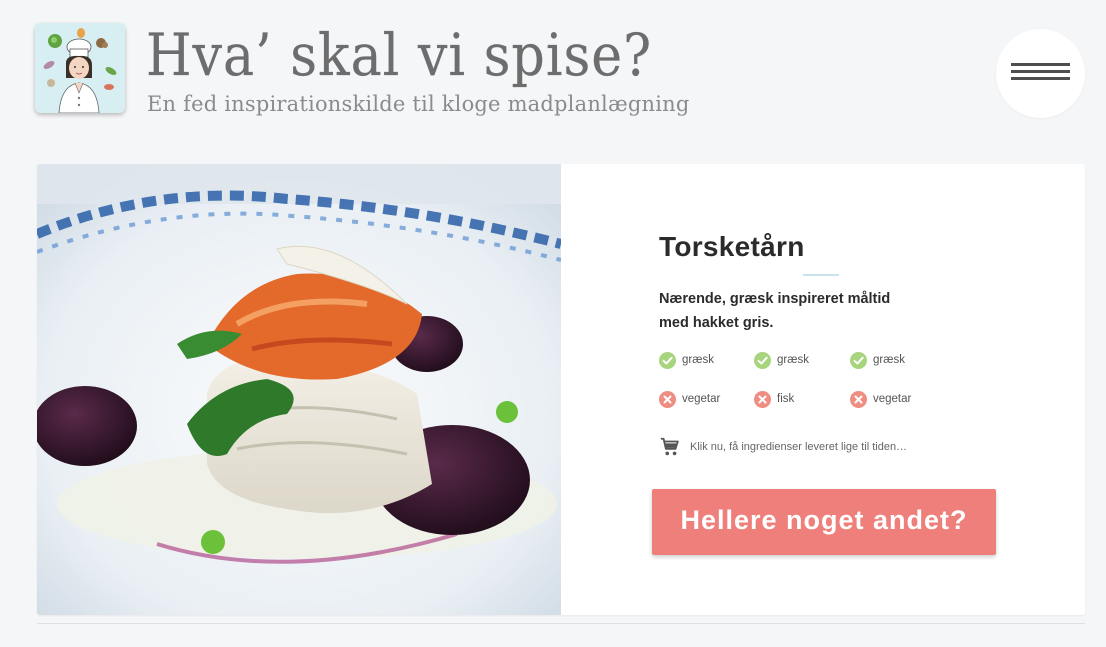  Describe the element at coordinates (821, 275) in the screenshot. I see `title-divider` at that location.